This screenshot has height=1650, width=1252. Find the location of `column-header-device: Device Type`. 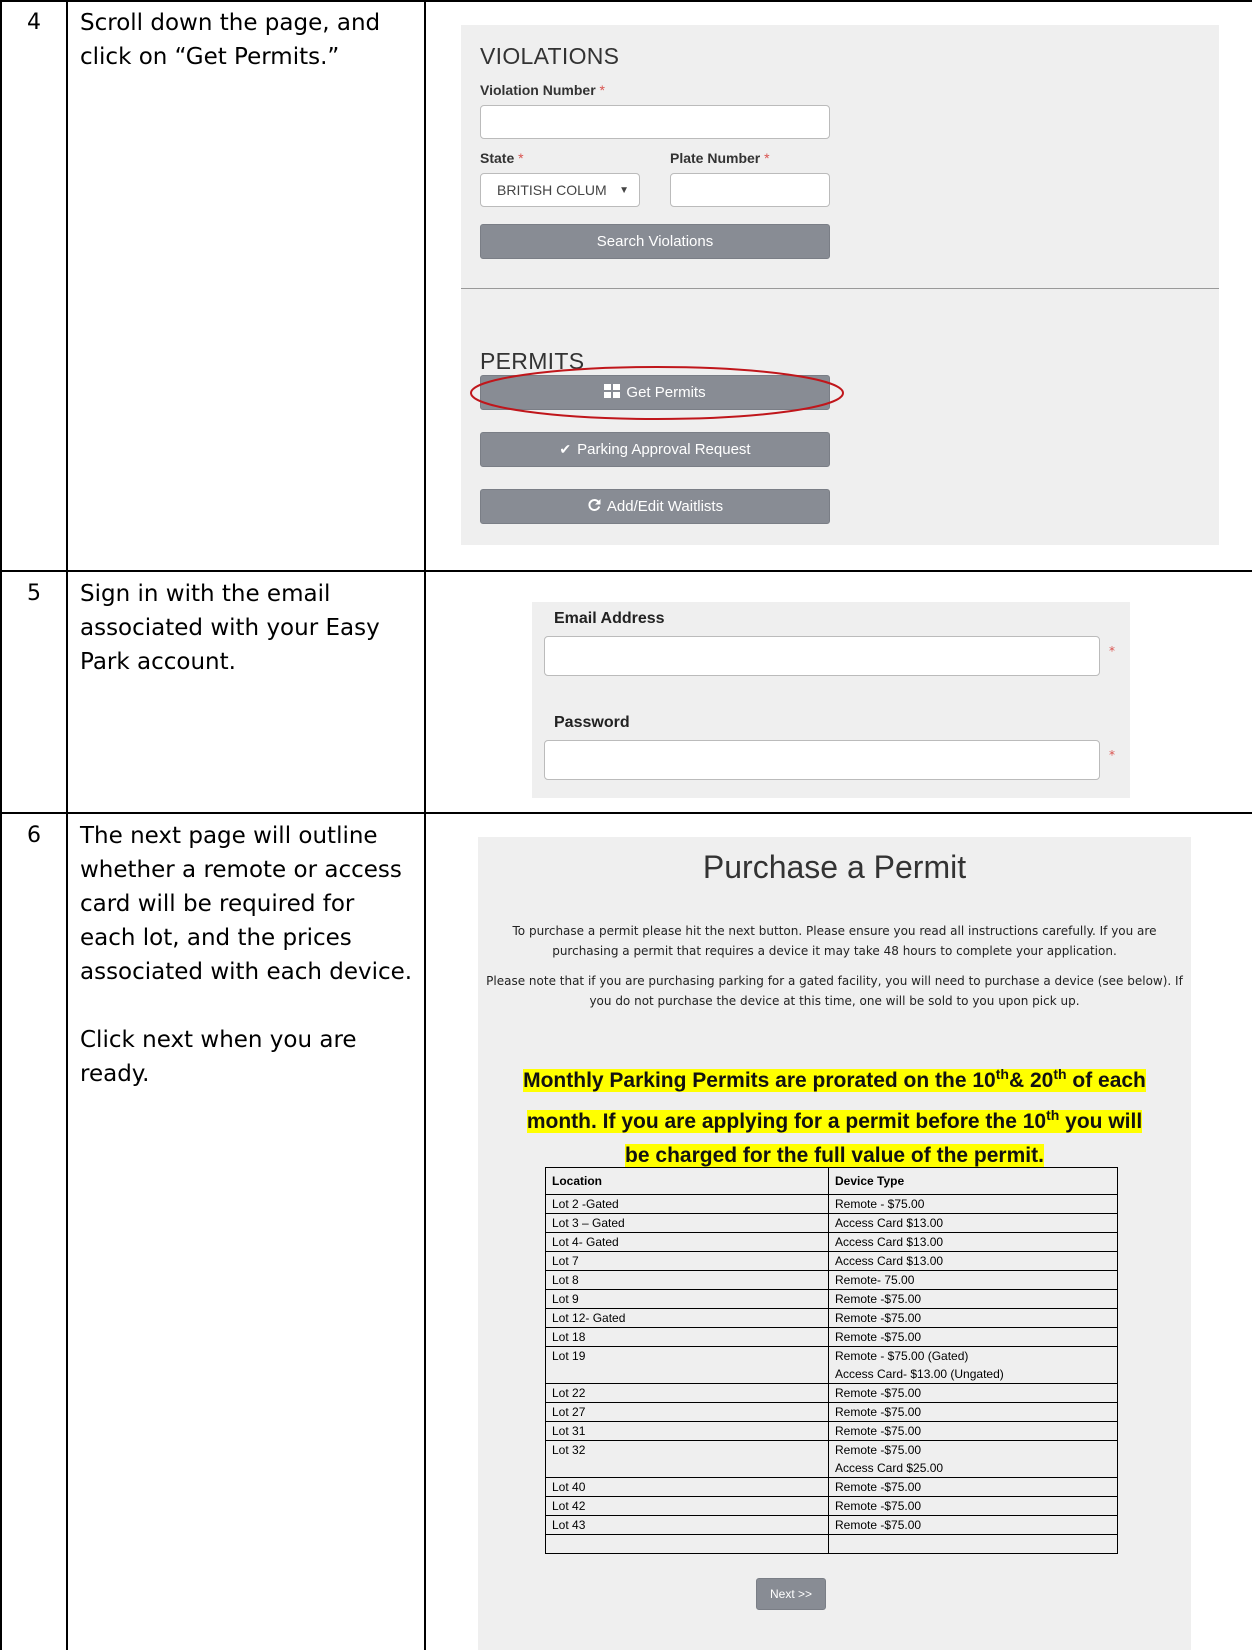

column-header-device: Device Type is located at coordinates (973, 1181).